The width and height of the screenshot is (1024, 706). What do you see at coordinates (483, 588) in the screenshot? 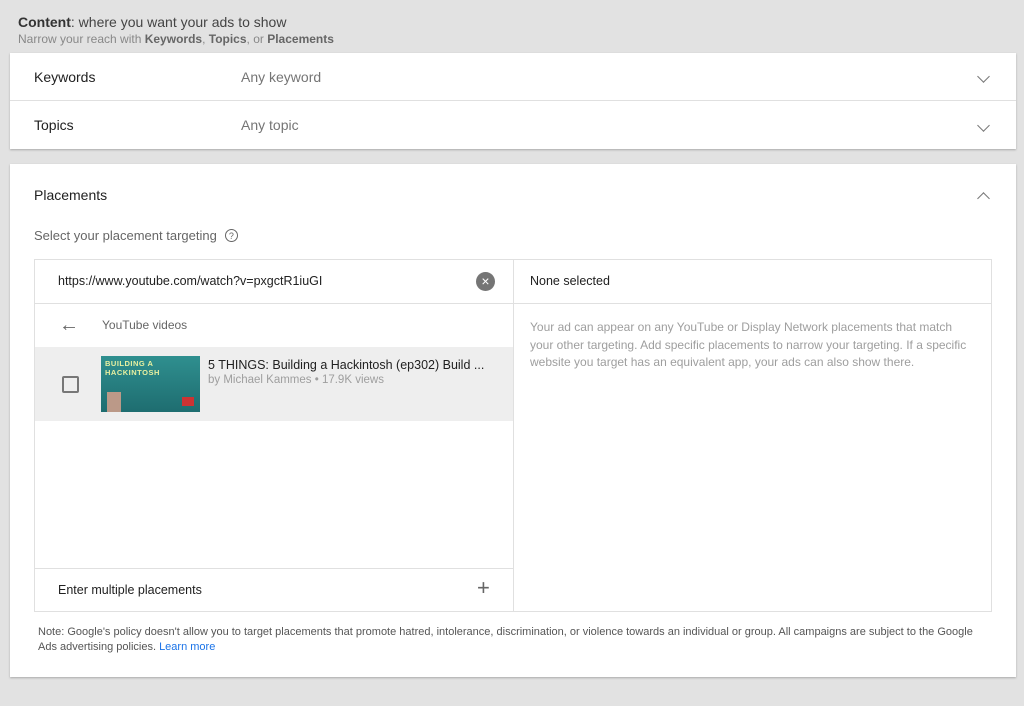
I see `plus-icon: +` at bounding box center [483, 588].